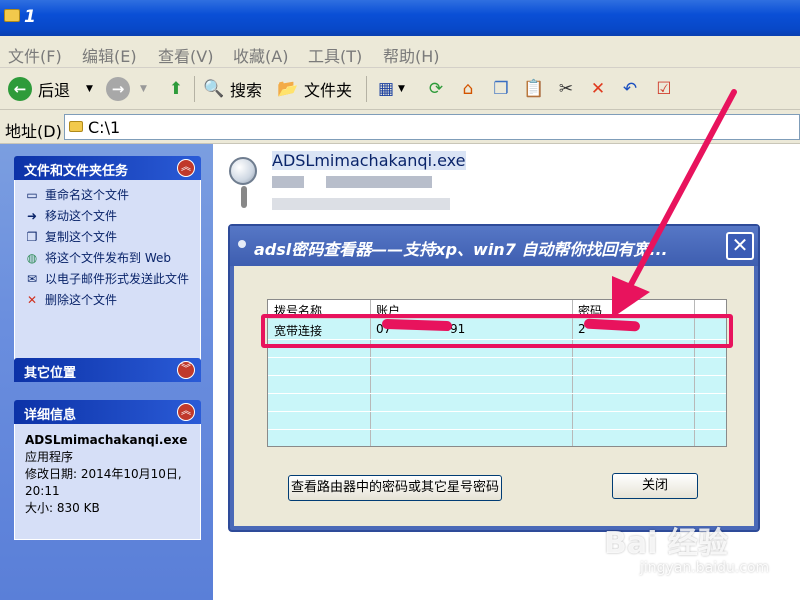 This screenshot has height=600, width=800. Describe the element at coordinates (246, 90) in the screenshot. I see `search-label: 搜索` at that location.